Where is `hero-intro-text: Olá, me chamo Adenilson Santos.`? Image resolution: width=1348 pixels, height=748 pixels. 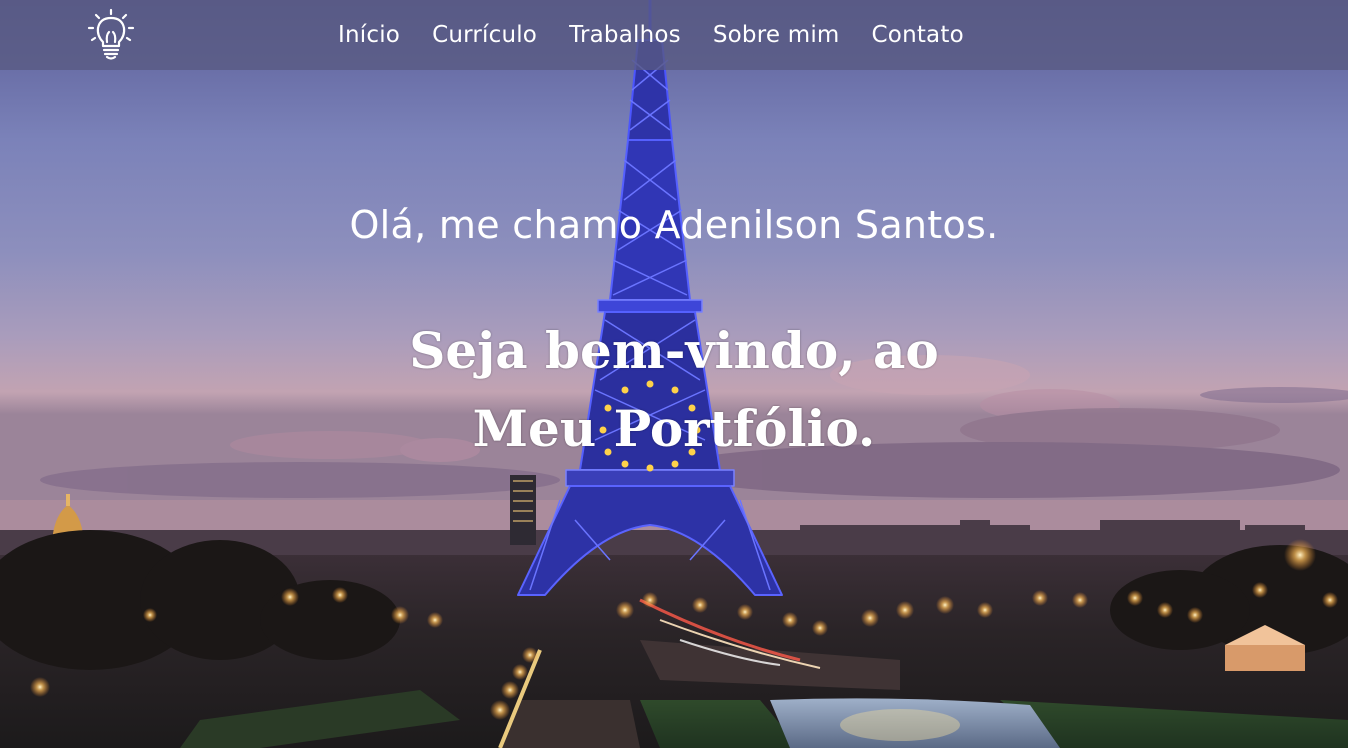
hero-intro-text: Olá, me chamo Adenilson Santos. is located at coordinates (674, 225).